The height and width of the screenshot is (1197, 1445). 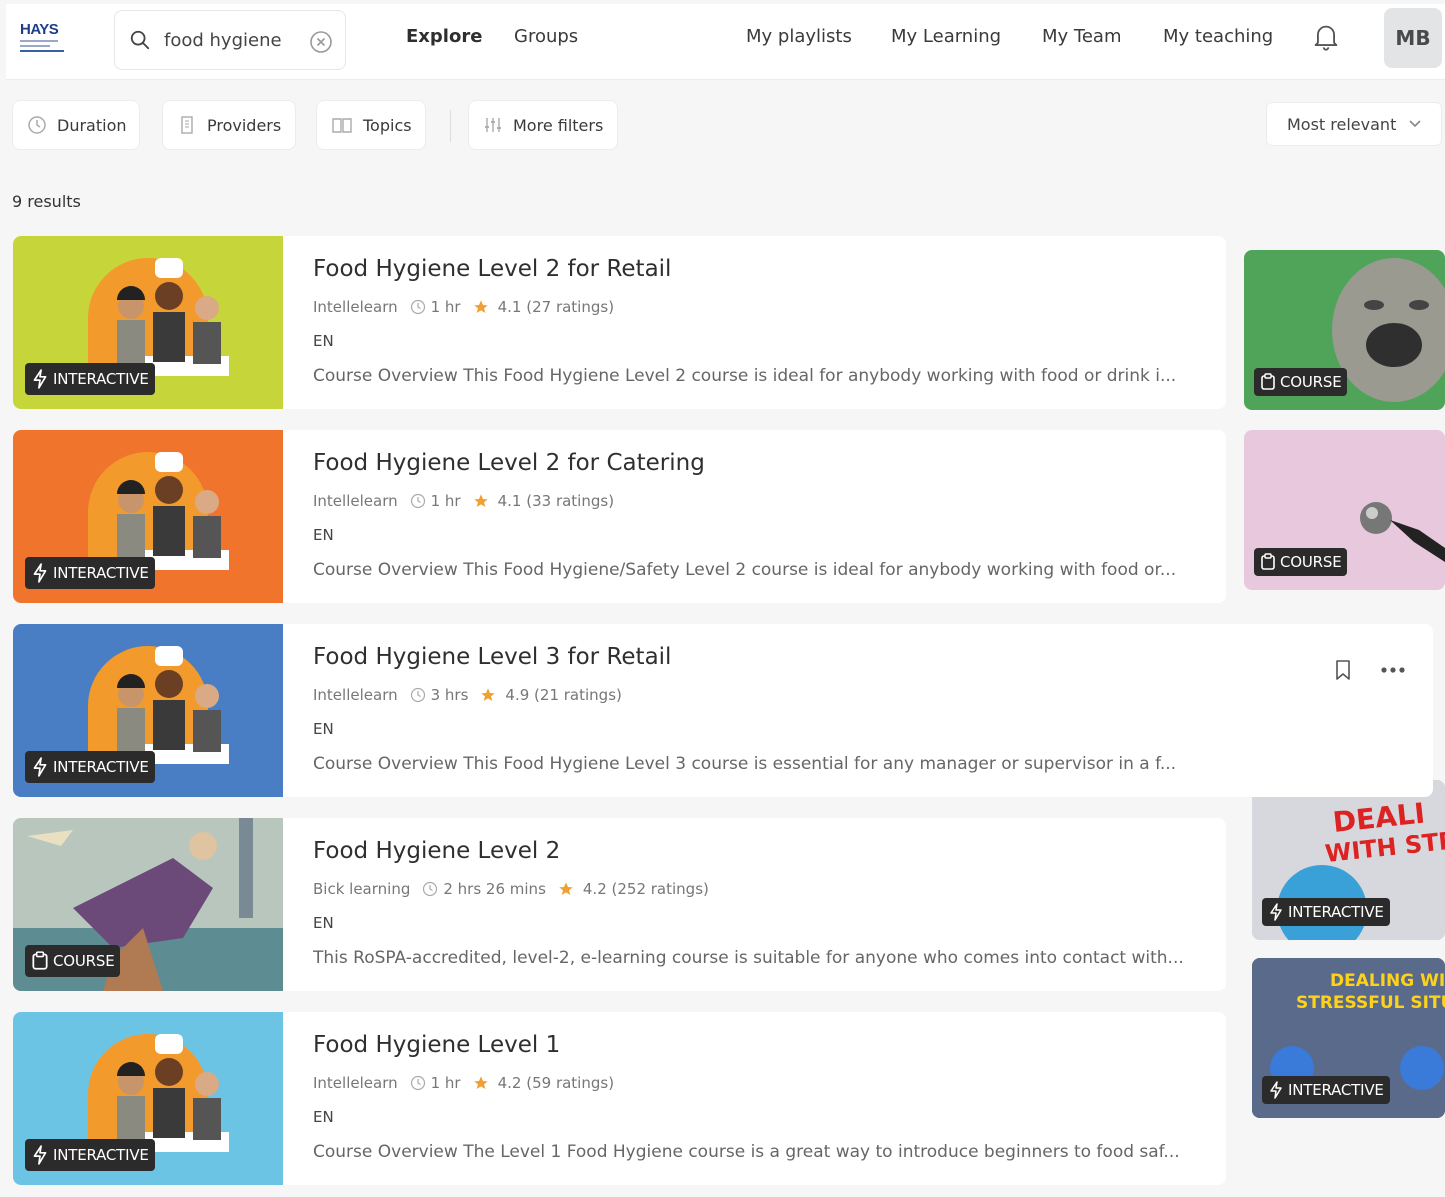 What do you see at coordinates (140, 40) in the screenshot?
I see `search-icon` at bounding box center [140, 40].